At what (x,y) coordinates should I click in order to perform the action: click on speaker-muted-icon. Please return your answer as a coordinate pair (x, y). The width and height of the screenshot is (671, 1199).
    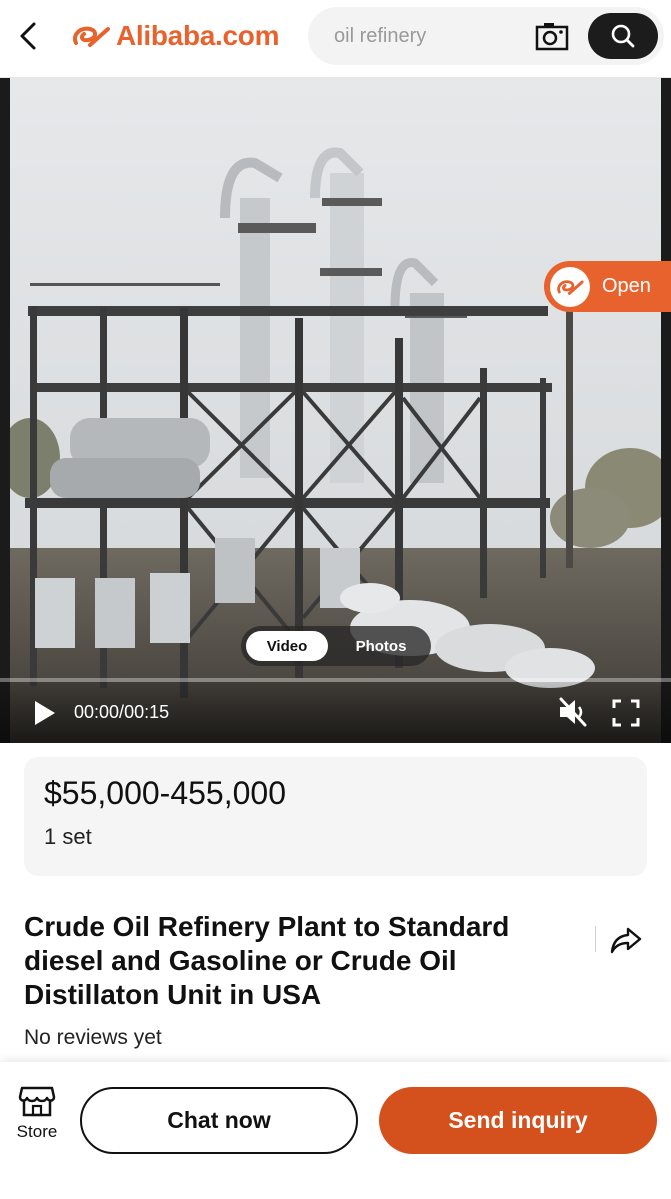
    Looking at the image, I should click on (573, 712).